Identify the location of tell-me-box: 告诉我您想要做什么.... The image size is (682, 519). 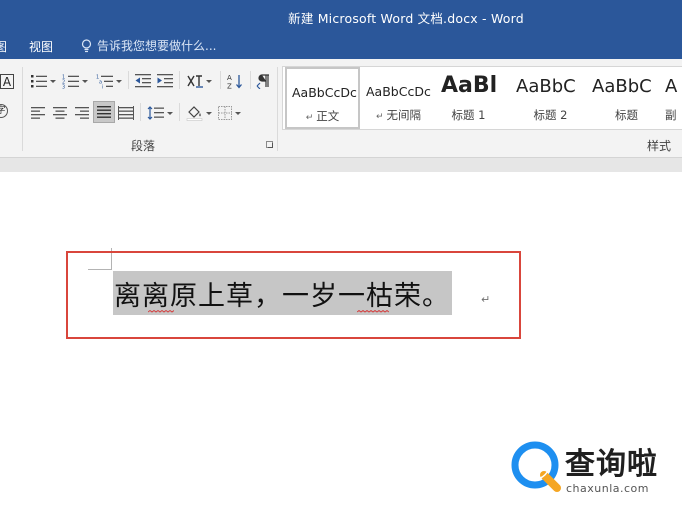
(148, 45).